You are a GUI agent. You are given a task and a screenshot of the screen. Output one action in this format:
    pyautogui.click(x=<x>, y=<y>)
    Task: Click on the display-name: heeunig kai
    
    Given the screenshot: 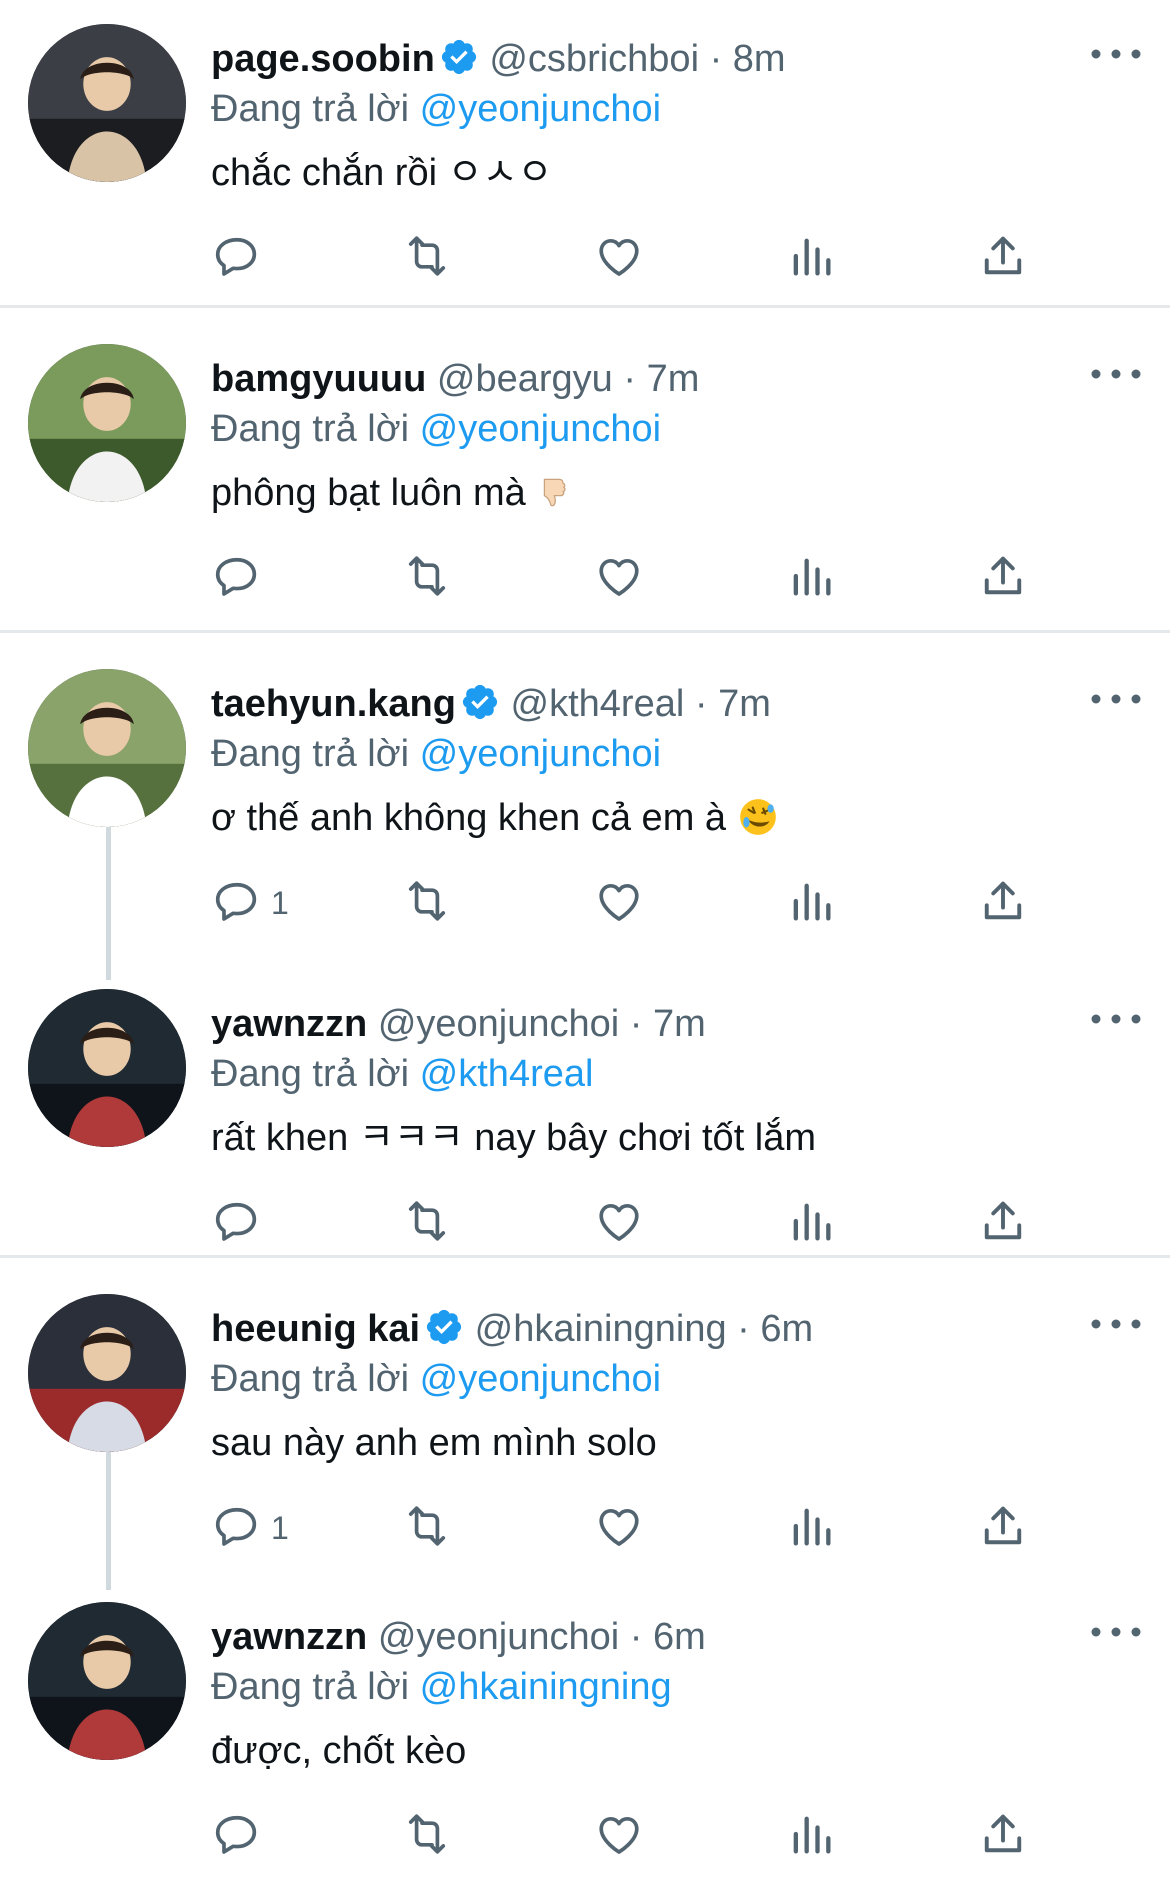 What is the action you would take?
    pyautogui.click(x=315, y=1329)
    